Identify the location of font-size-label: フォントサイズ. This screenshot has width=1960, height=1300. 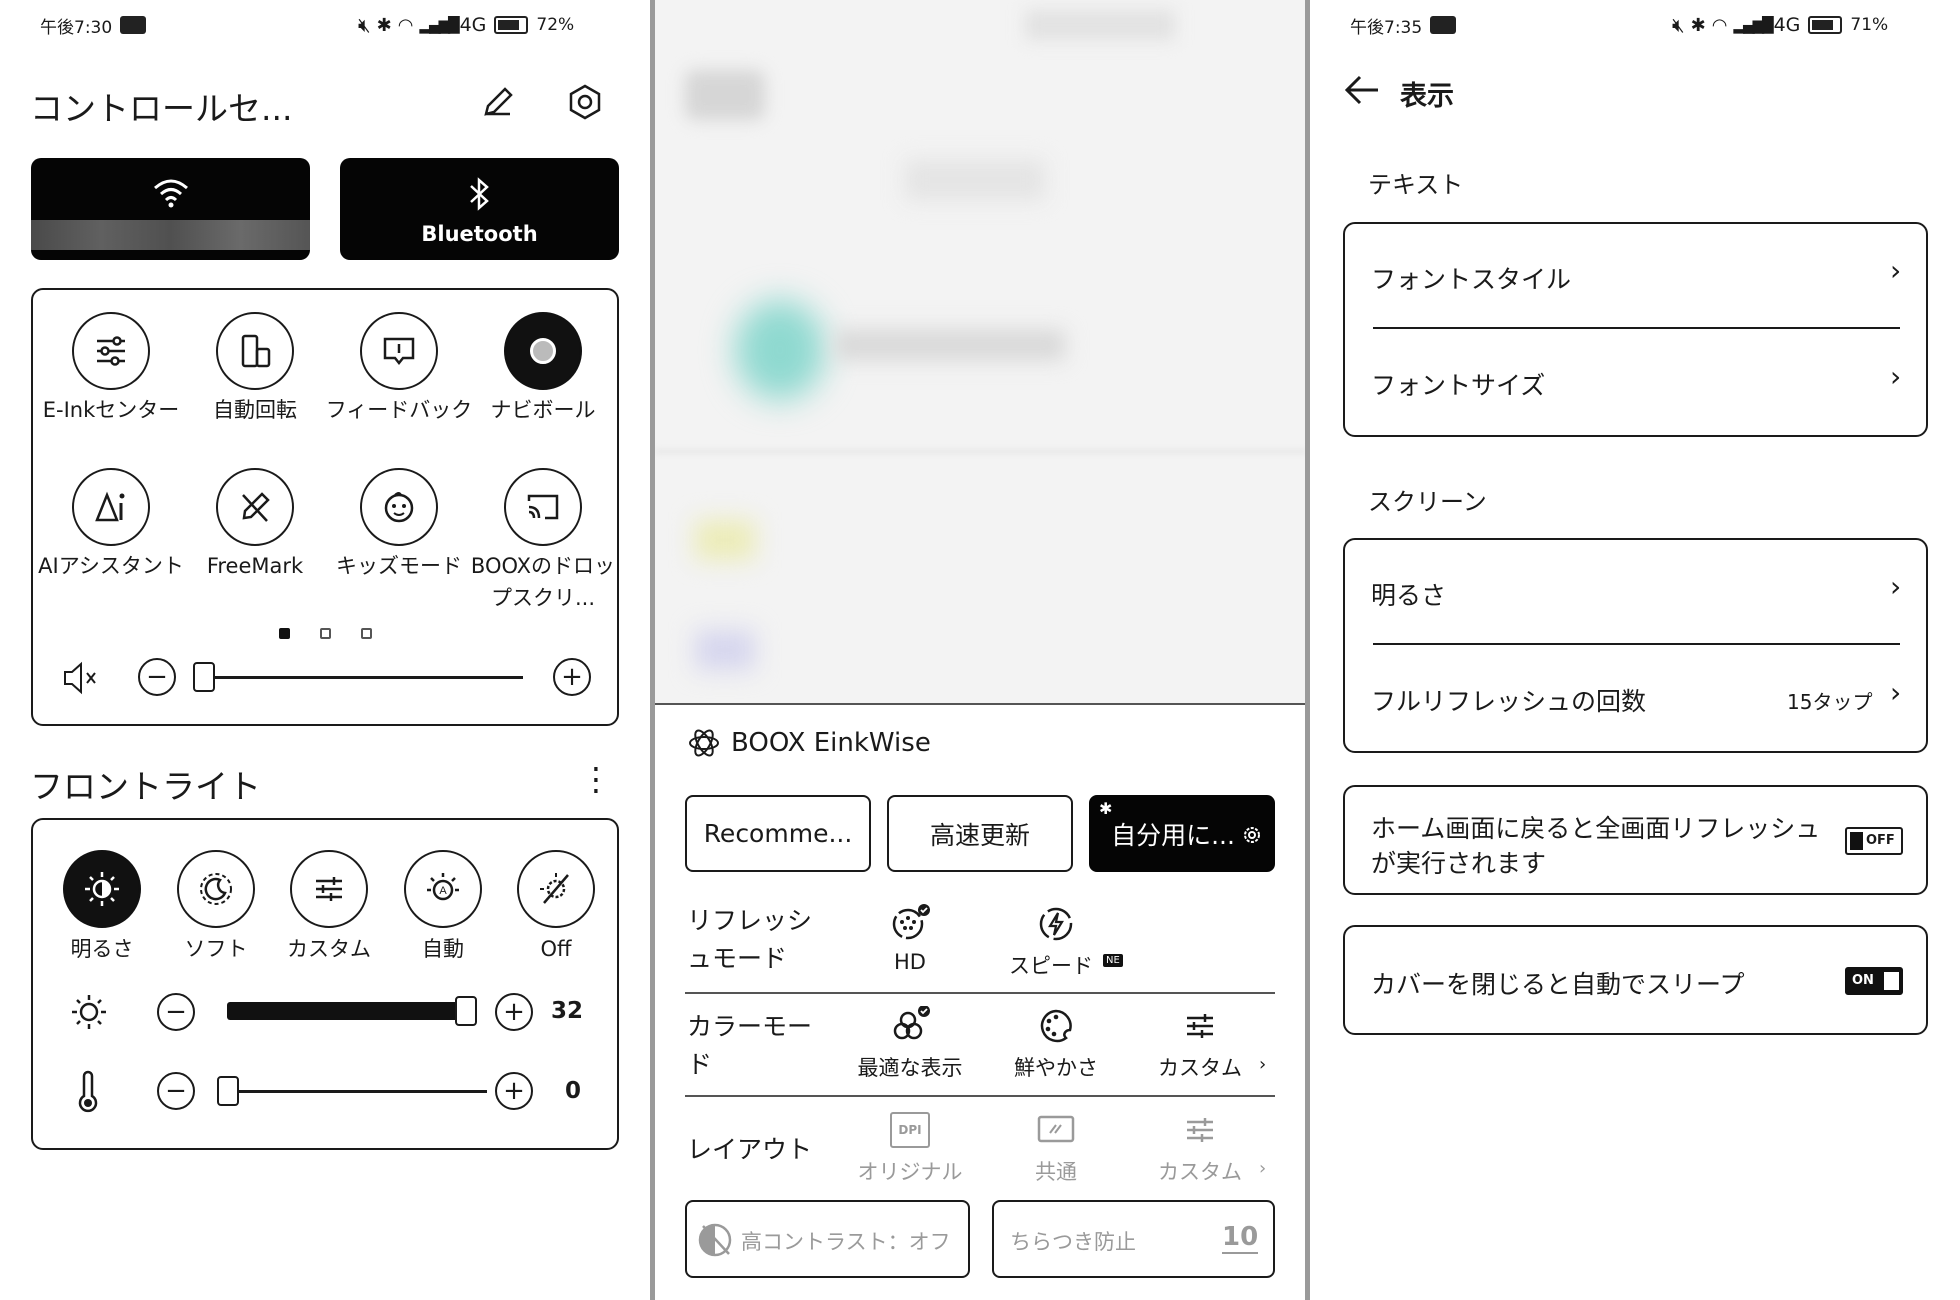
(1458, 385).